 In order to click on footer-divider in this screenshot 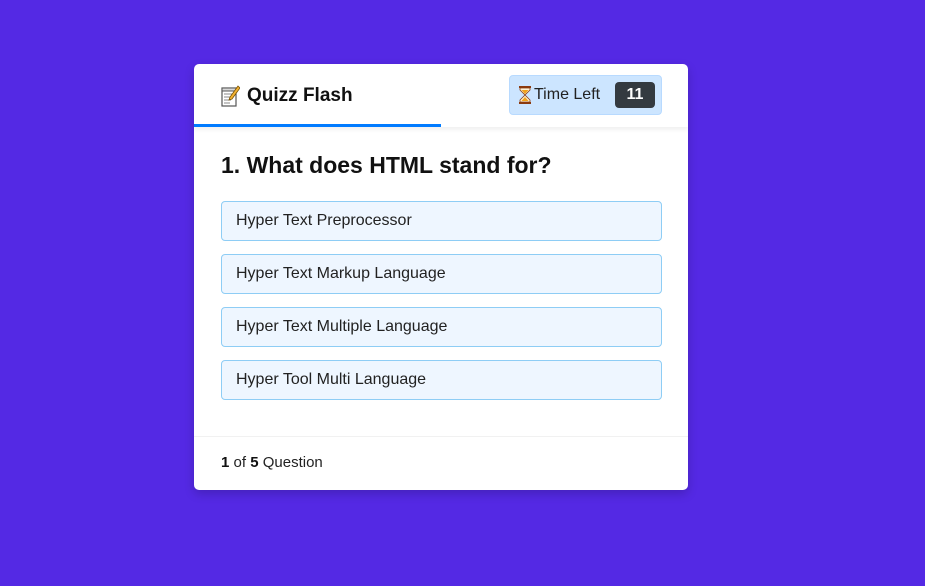, I will do `click(441, 436)`.